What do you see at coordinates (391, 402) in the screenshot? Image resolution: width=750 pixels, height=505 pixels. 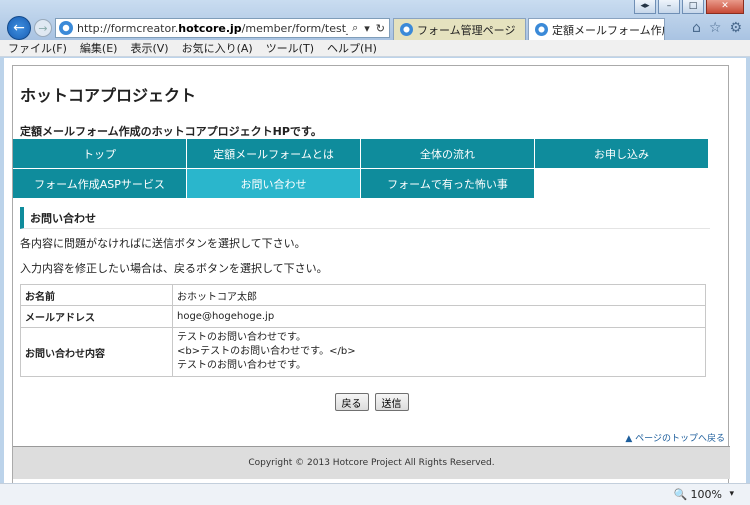 I see `submit-button: 送信` at bounding box center [391, 402].